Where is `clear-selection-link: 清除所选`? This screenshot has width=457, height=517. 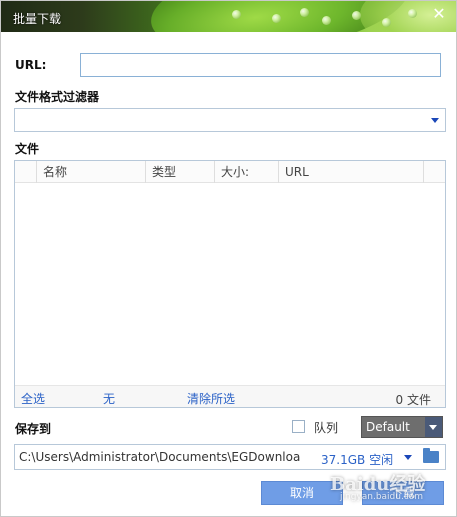 clear-selection-link: 清除所选 is located at coordinates (211, 398).